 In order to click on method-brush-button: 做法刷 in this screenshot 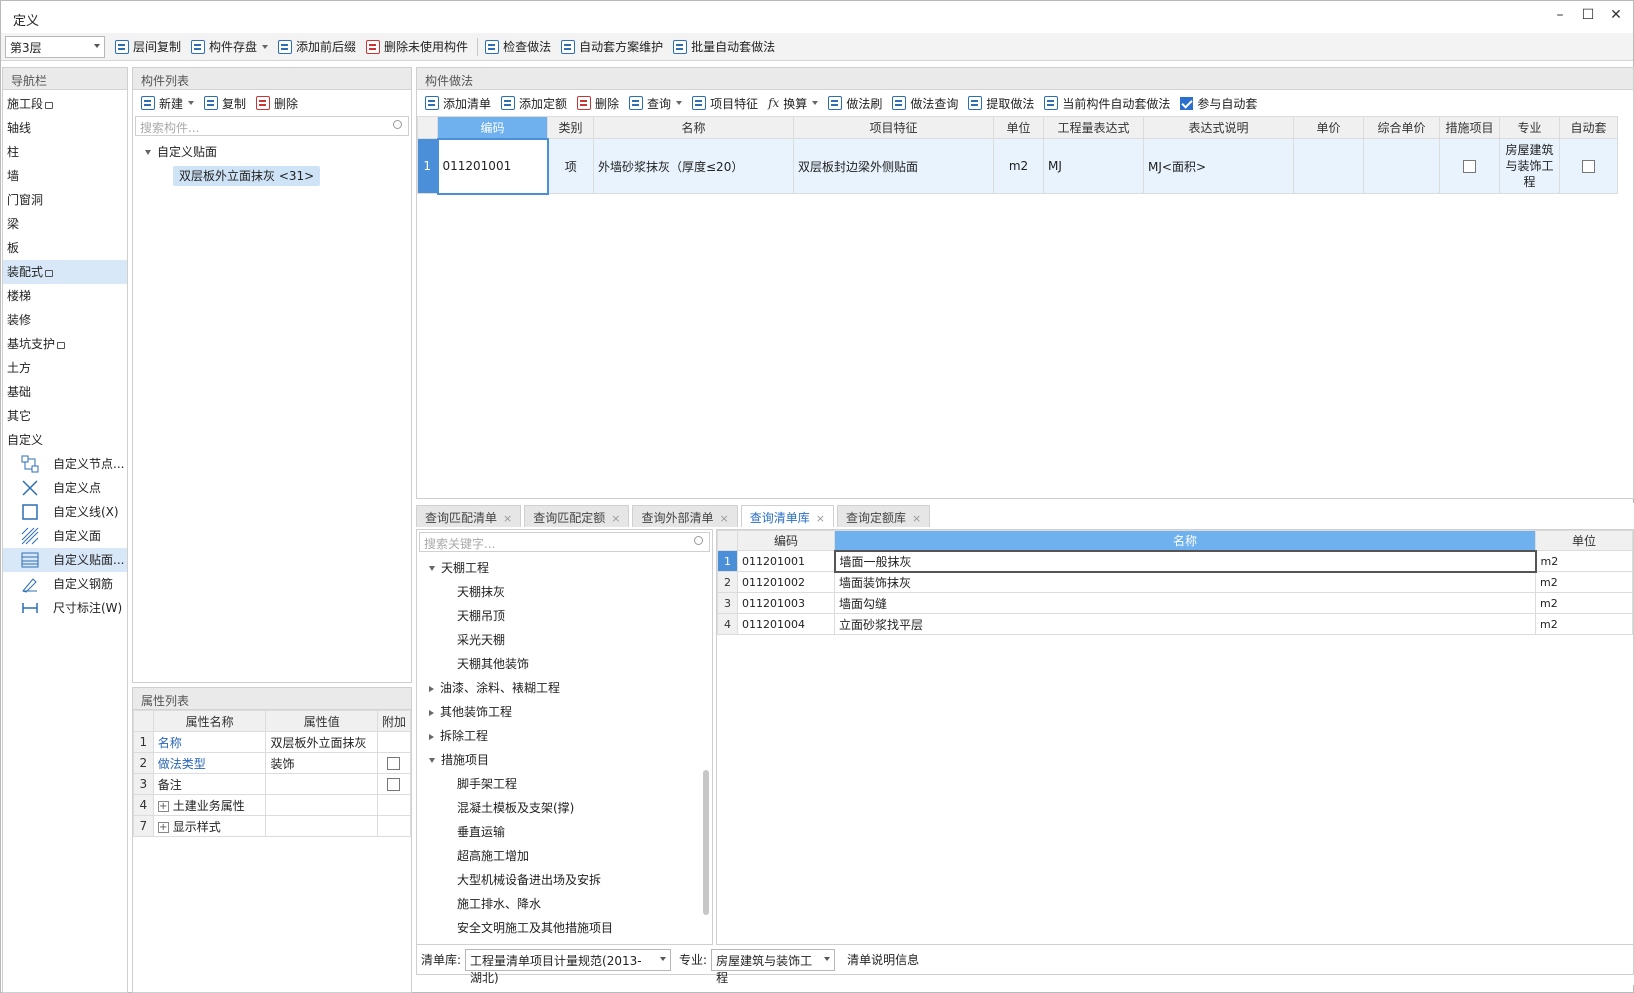, I will do `click(856, 103)`.